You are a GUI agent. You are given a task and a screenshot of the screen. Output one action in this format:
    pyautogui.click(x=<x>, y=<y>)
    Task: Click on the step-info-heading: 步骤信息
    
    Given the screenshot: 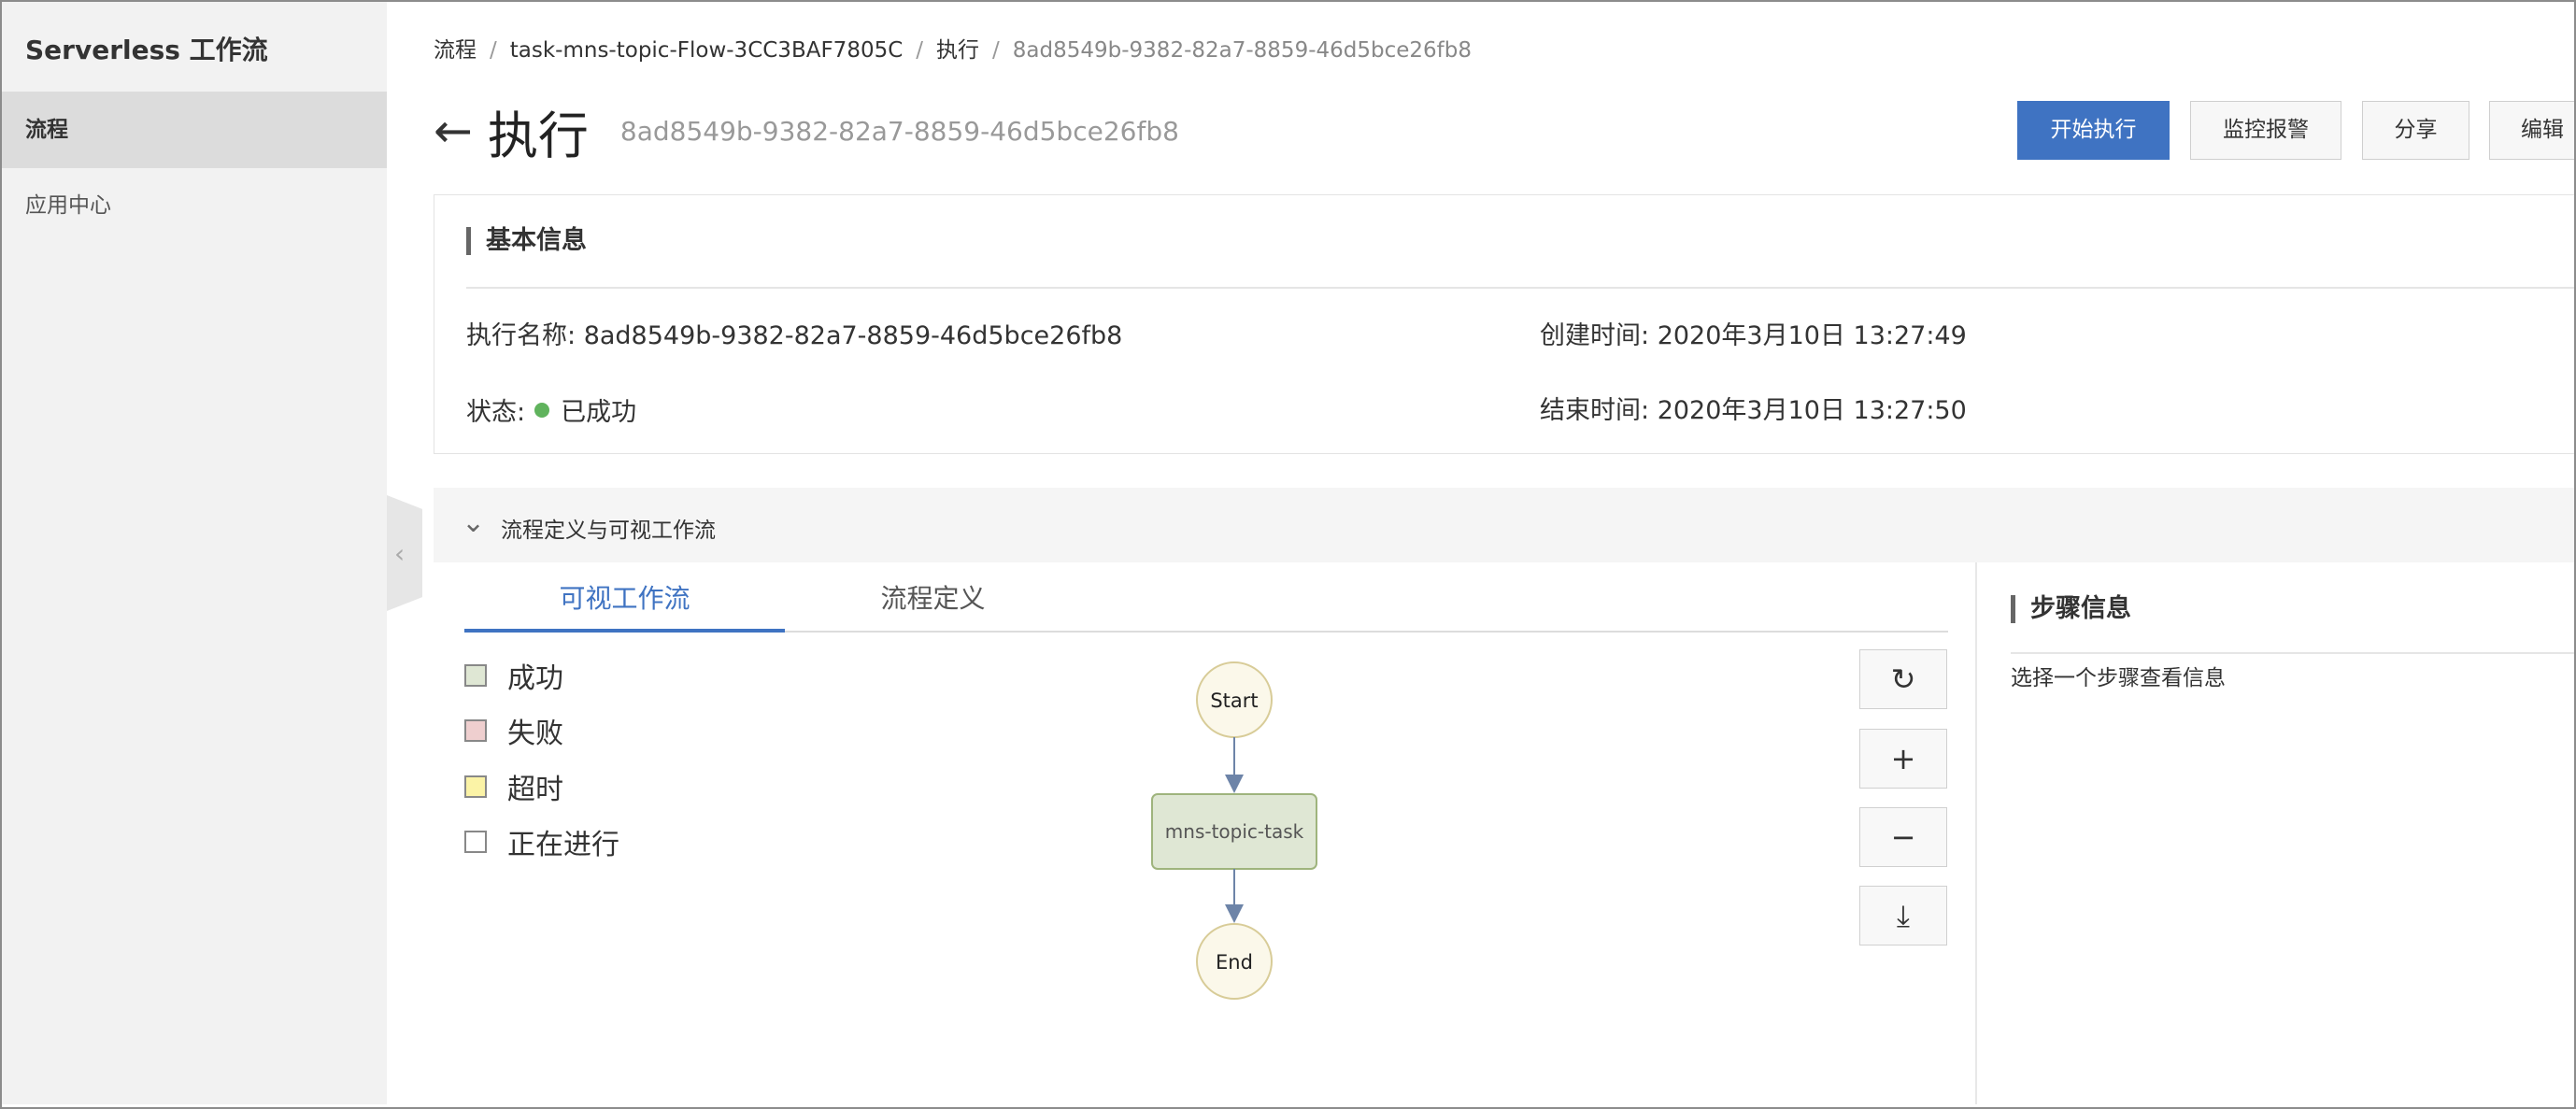 What is the action you would take?
    pyautogui.click(x=2071, y=609)
    